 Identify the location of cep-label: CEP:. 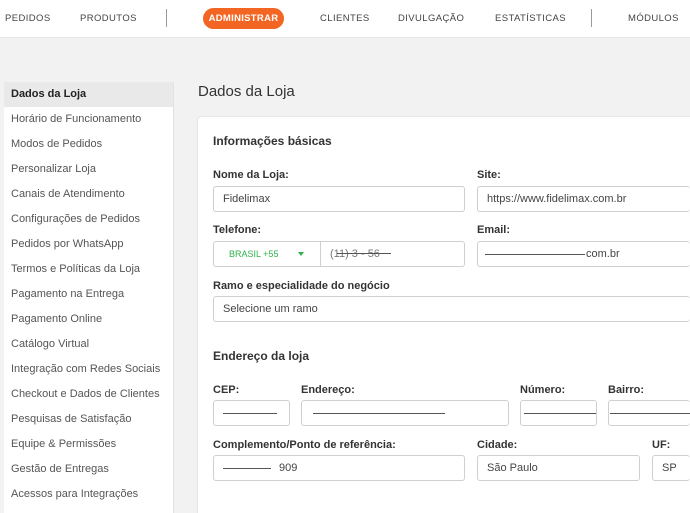
(226, 390).